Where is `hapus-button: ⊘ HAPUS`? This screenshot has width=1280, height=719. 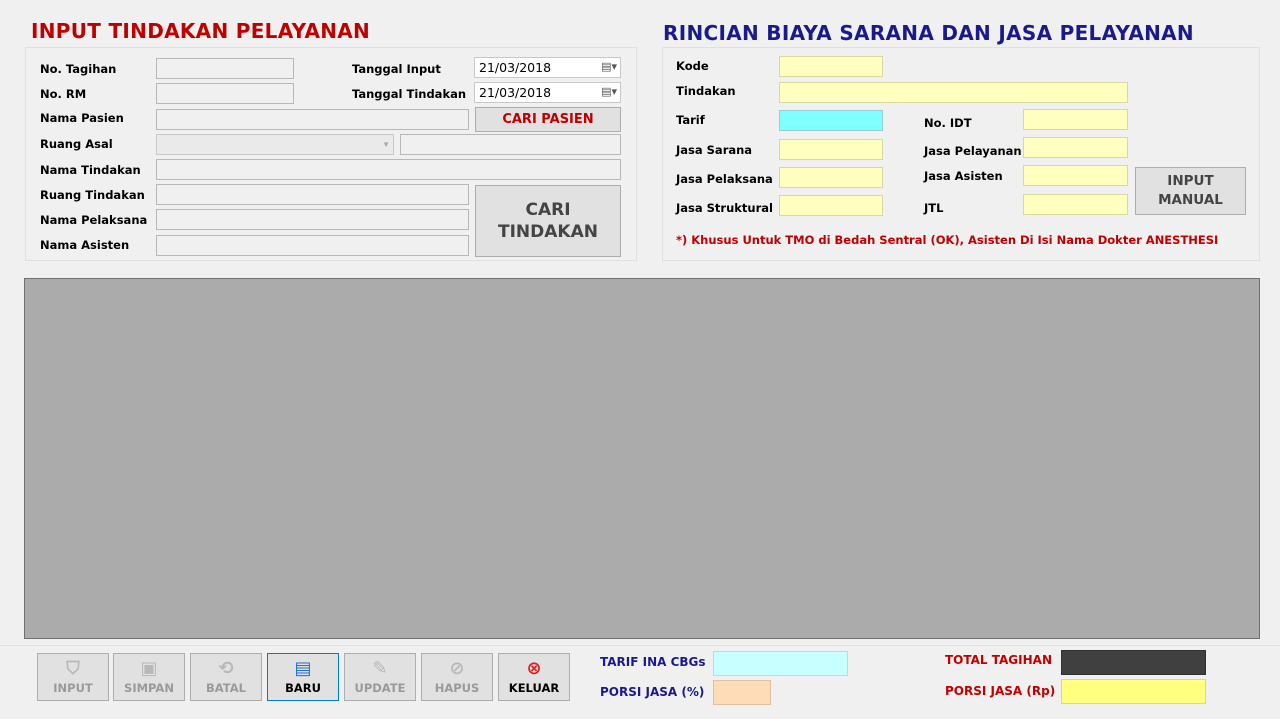
hapus-button: ⊘ HAPUS is located at coordinates (457, 677).